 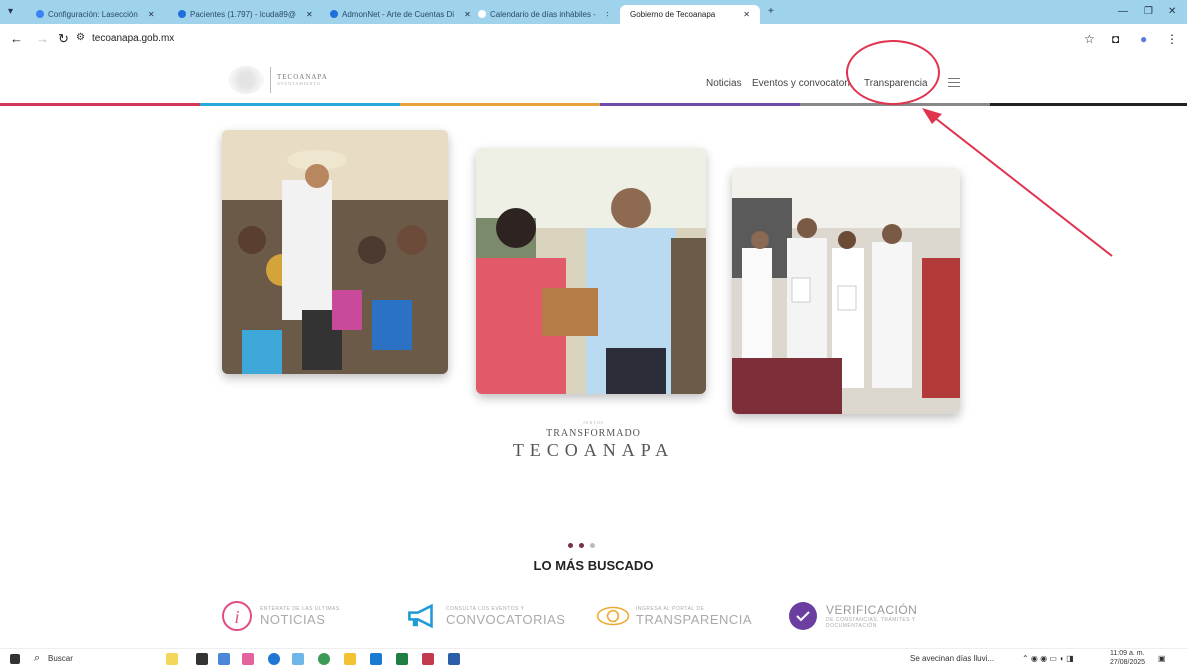 I want to click on new-tab-button: +, so click(x=771, y=11).